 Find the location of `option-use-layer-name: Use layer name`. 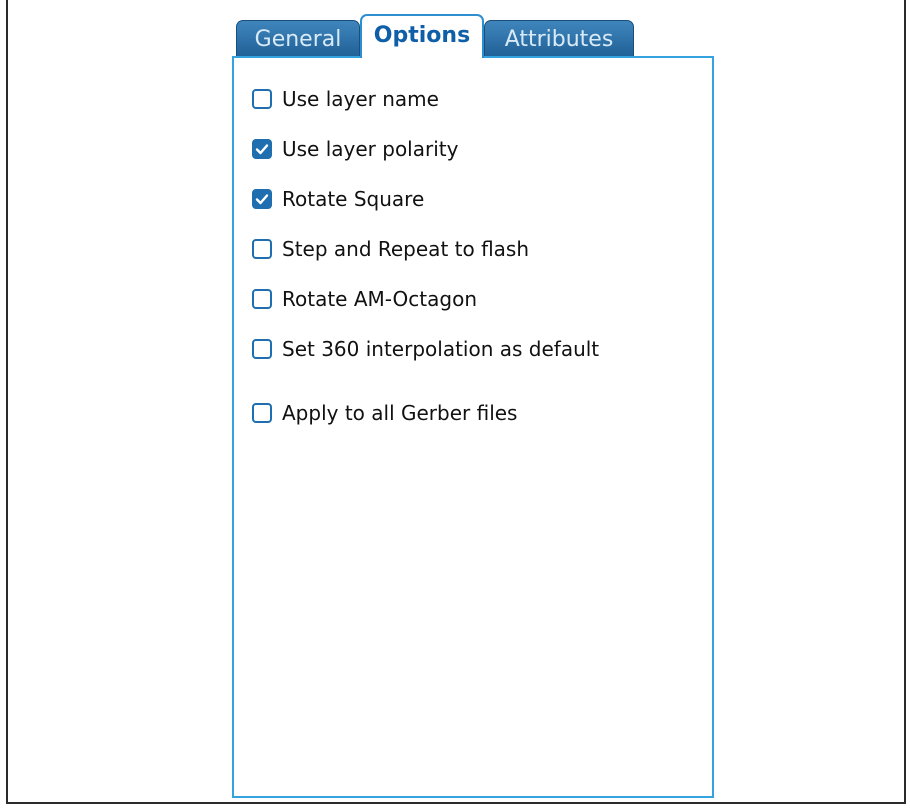

option-use-layer-name: Use layer name is located at coordinates (345, 99).